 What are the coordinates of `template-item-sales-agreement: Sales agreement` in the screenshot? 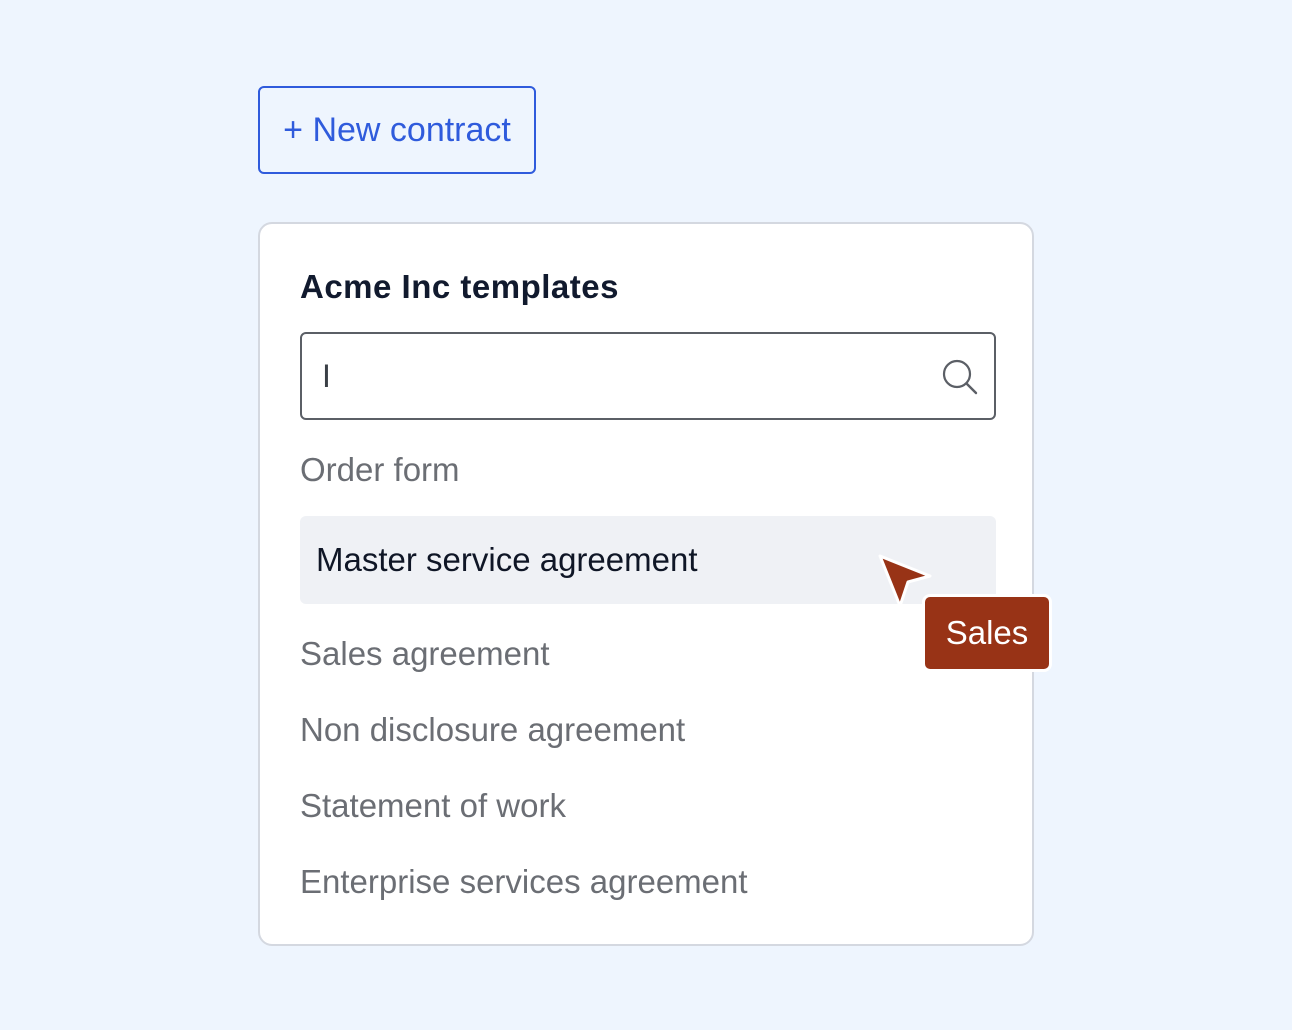 It's located at (648, 654).